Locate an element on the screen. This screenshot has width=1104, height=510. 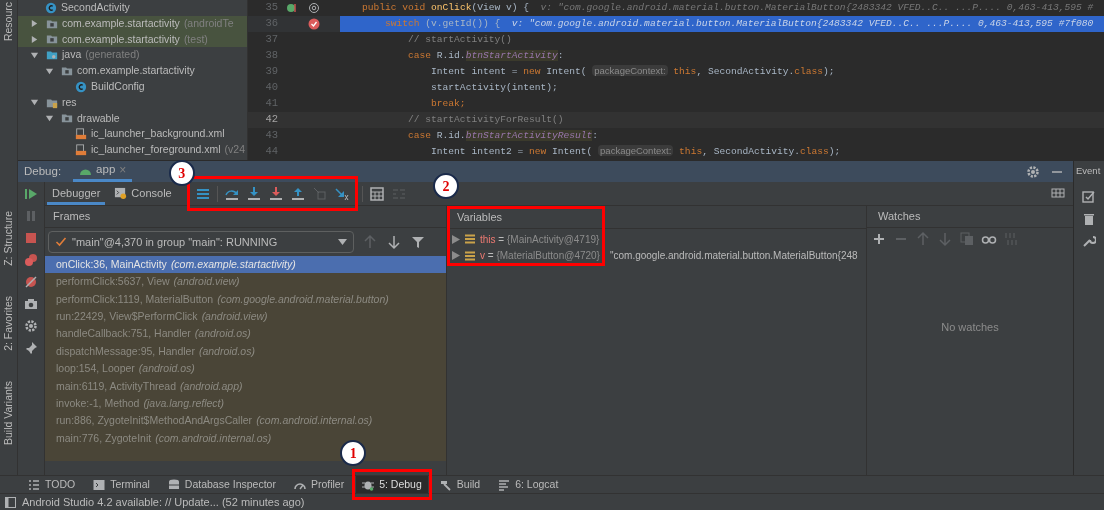
resume-icon is located at coordinates (31, 194).